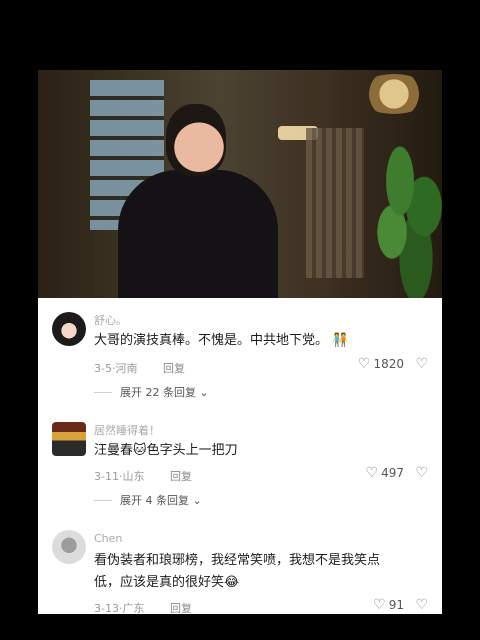  I want to click on comment-text: 汪曼春🐱色字头上一把刀, so click(166, 451).